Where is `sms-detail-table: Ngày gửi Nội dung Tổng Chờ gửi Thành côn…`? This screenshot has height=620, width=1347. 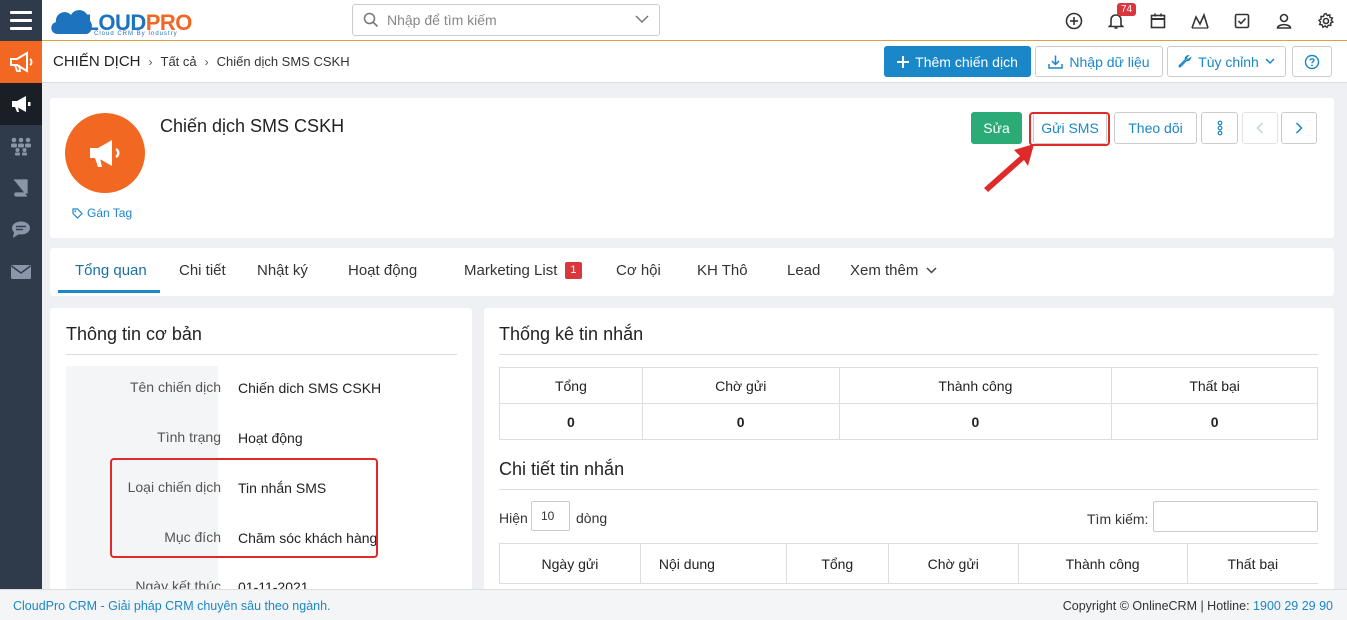
sms-detail-table: Ngày gửi Nội dung Tổng Chờ gửi Thành côn… is located at coordinates (908, 563).